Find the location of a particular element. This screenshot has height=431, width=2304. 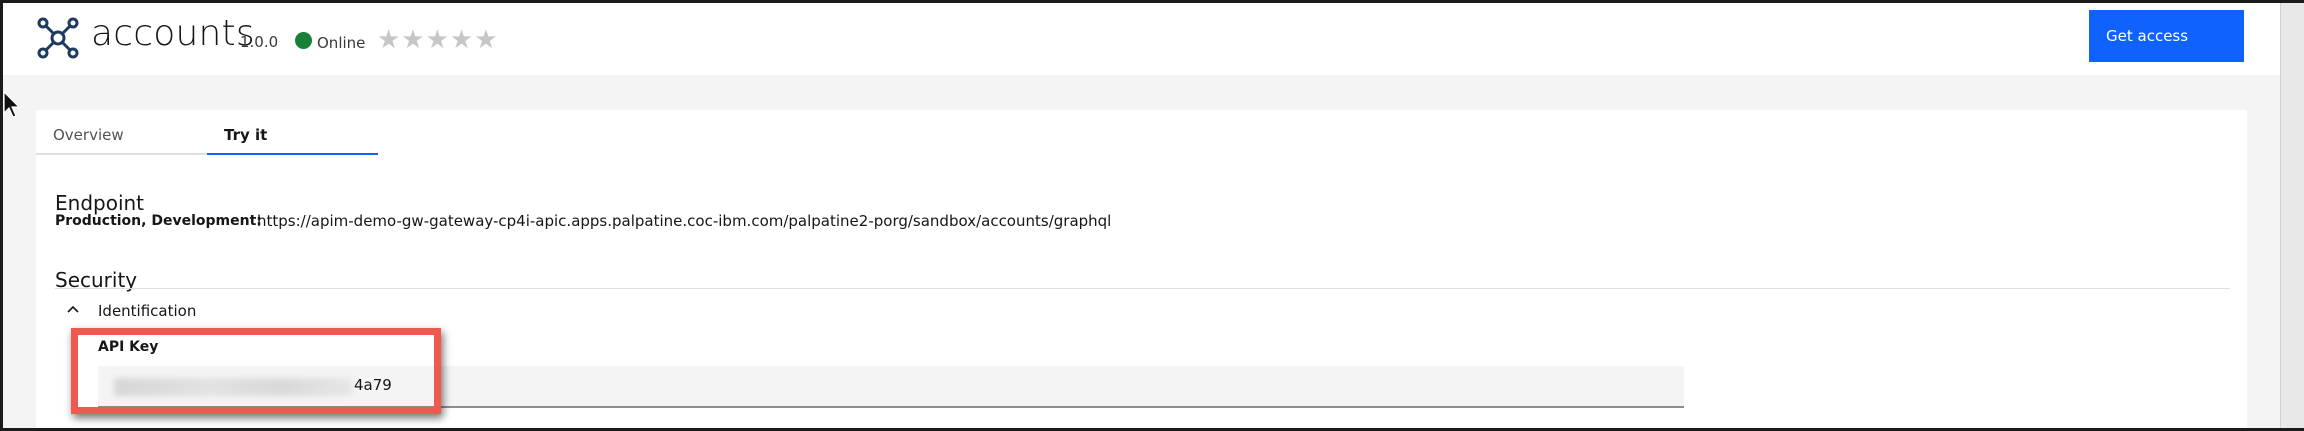

api-network-icon is located at coordinates (58, 38).